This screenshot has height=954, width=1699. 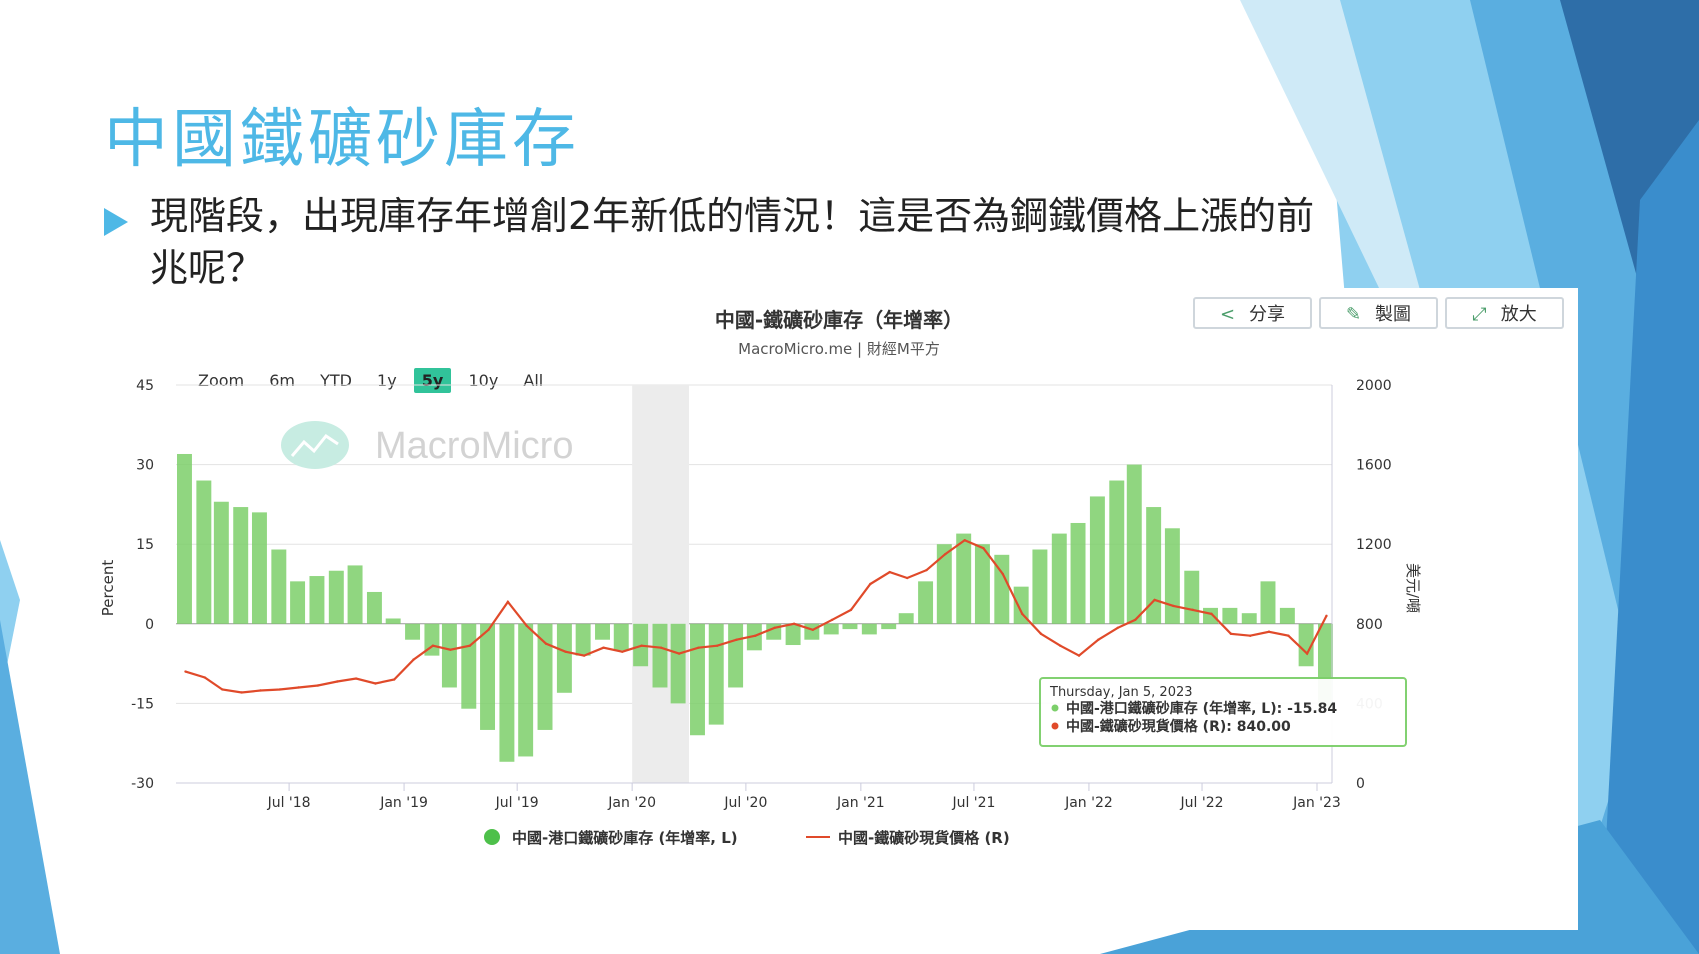 What do you see at coordinates (1374, 466) in the screenshot?
I see `y-right-tick-label: 1600` at bounding box center [1374, 466].